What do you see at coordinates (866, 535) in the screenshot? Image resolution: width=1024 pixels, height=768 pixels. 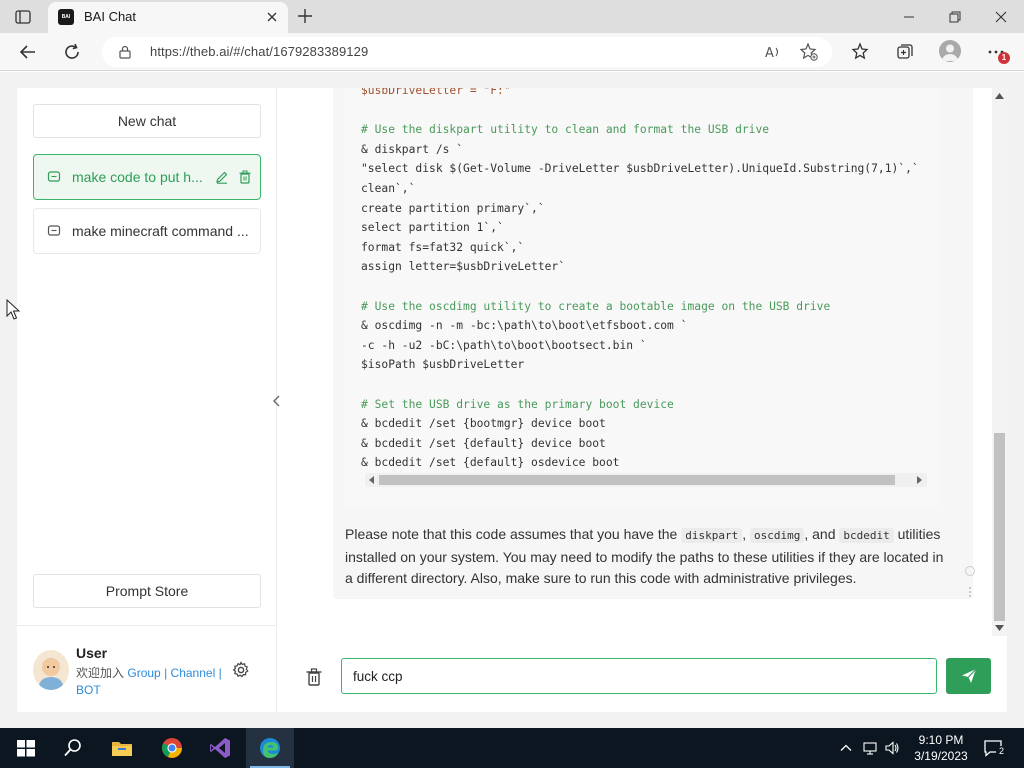 I see `inline-code: bcdedit` at bounding box center [866, 535].